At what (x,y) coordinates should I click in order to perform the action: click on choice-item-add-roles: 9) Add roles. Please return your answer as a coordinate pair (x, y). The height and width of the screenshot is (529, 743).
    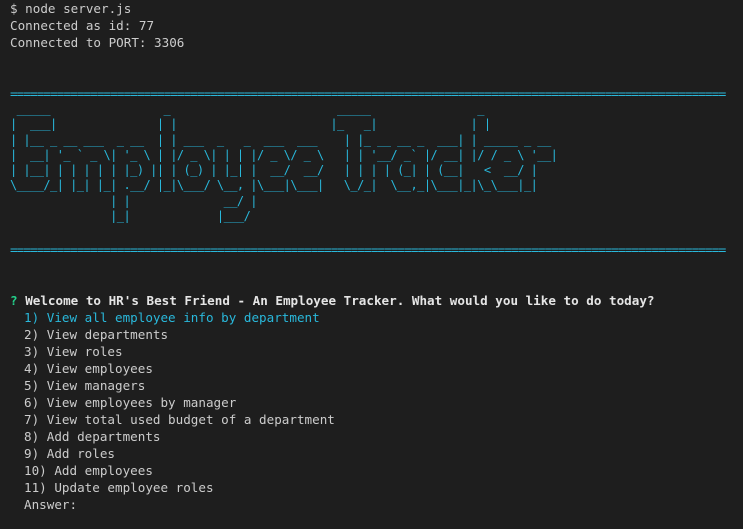
    Looking at the image, I should click on (382, 453).